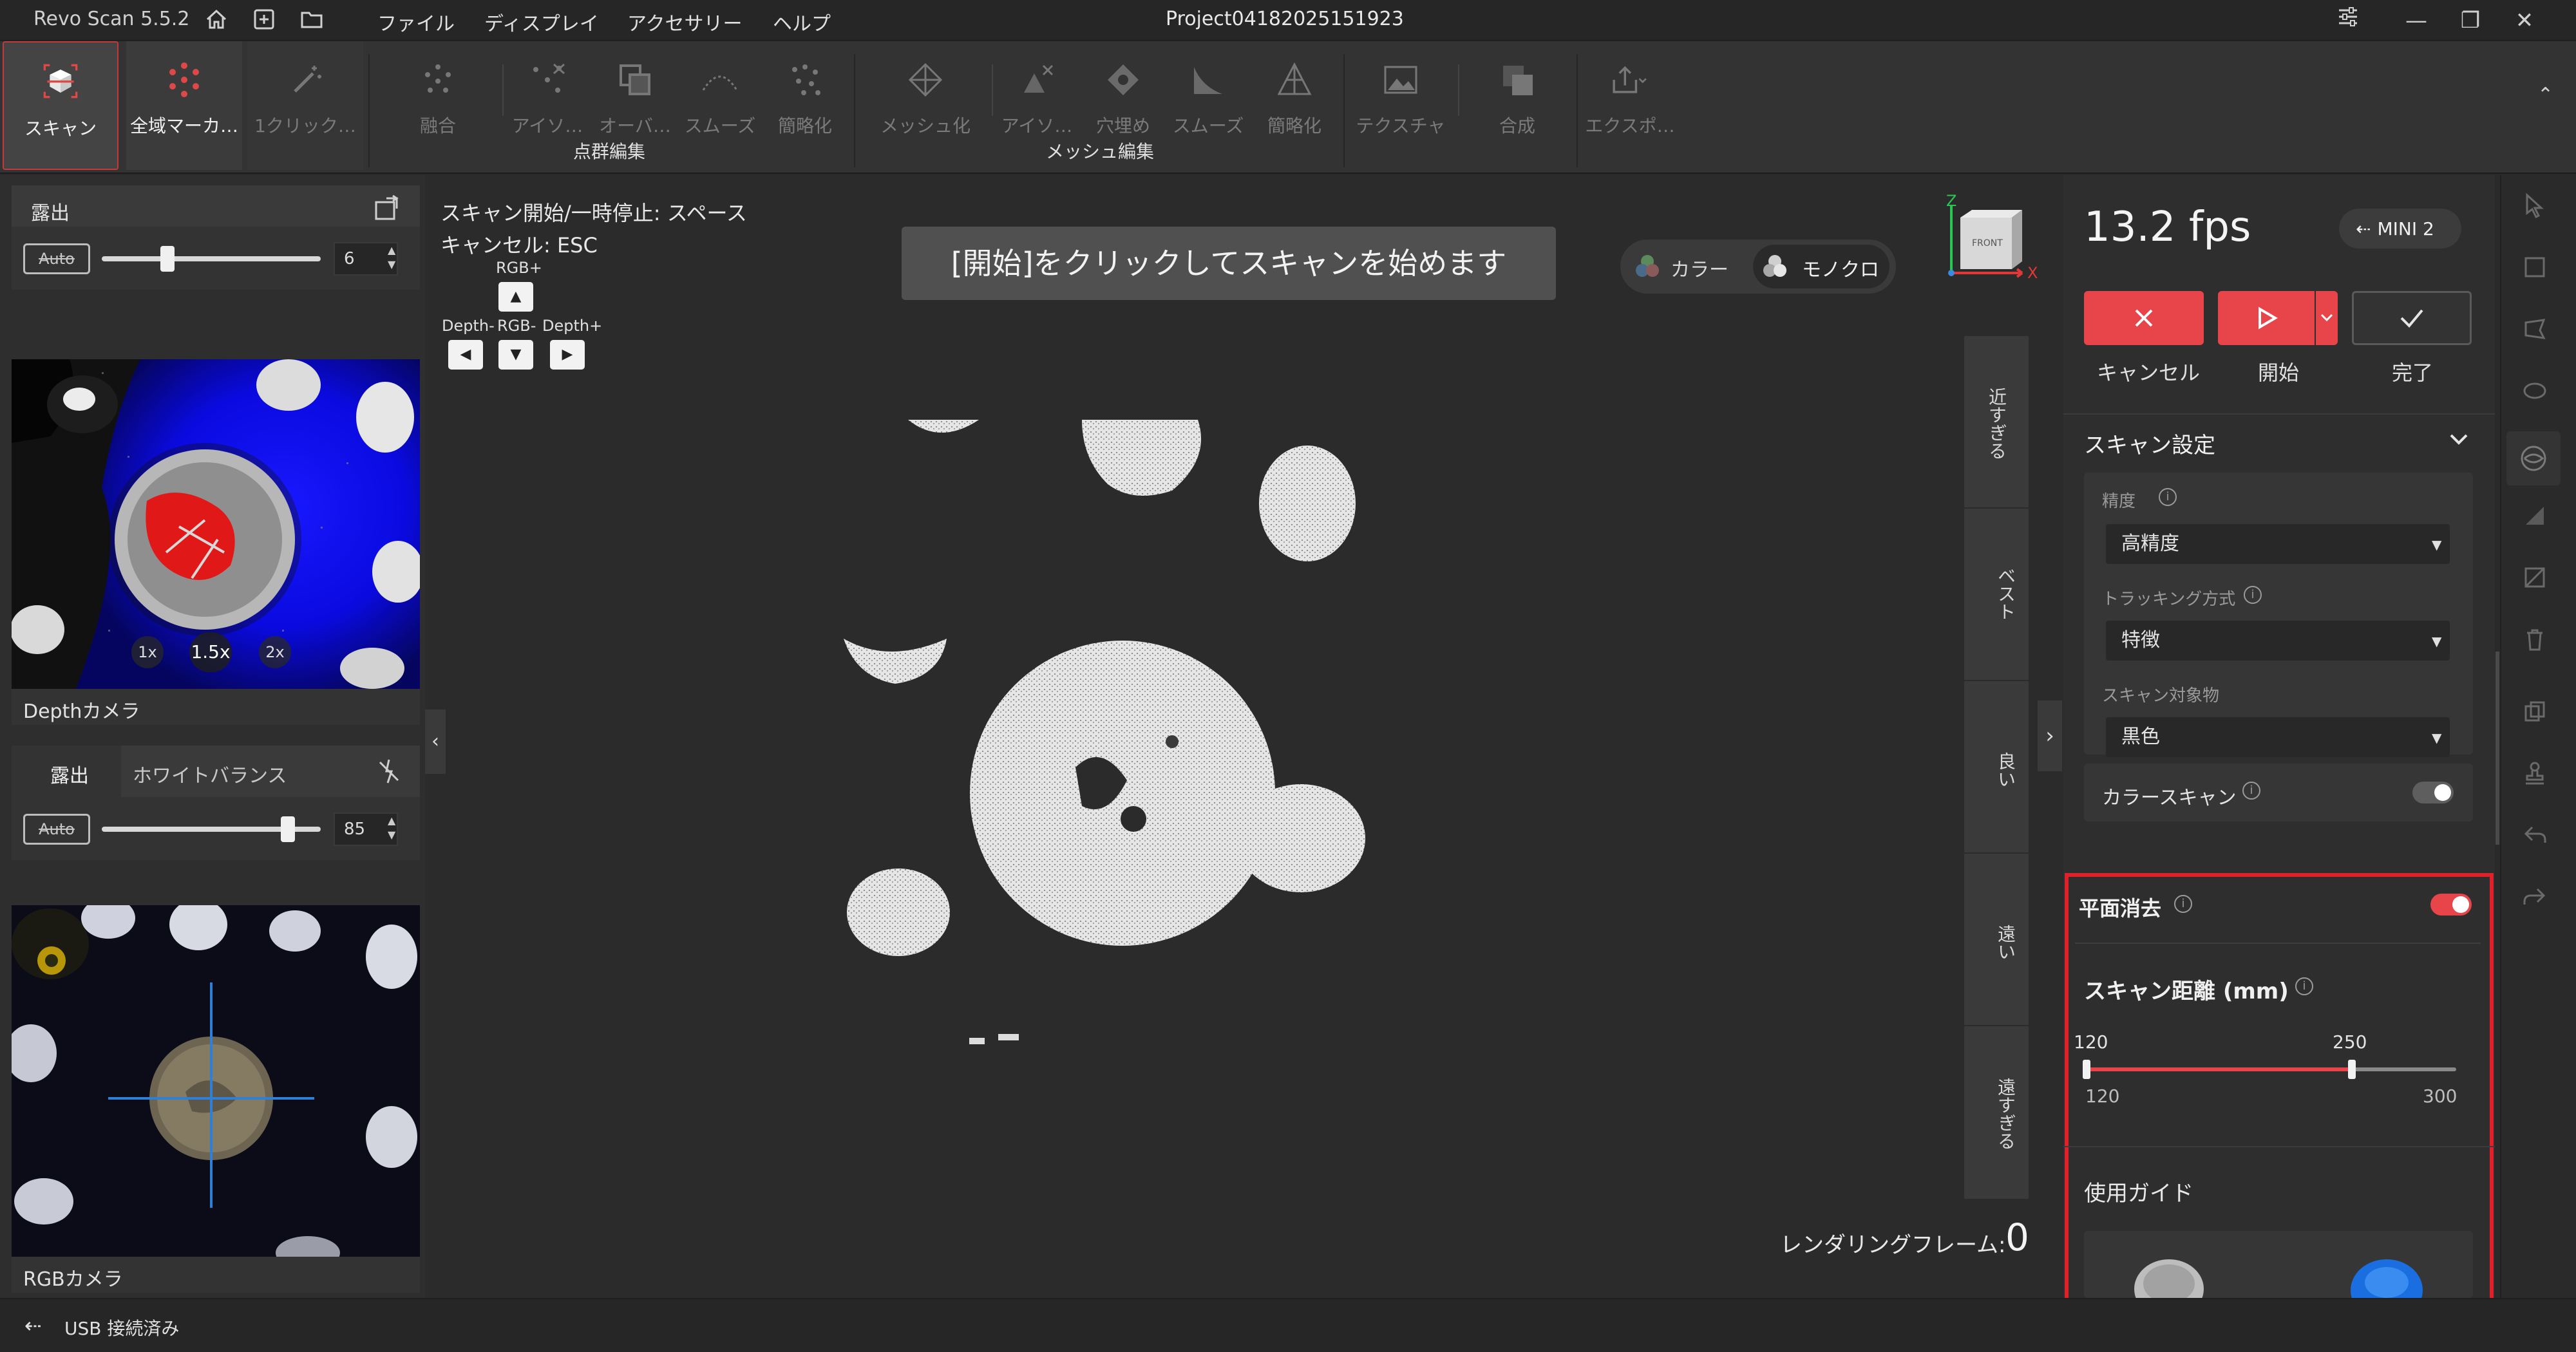 The width and height of the screenshot is (2576, 1352). Describe the element at coordinates (389, 772) in the screenshot. I see `auto-wb-icon` at that location.